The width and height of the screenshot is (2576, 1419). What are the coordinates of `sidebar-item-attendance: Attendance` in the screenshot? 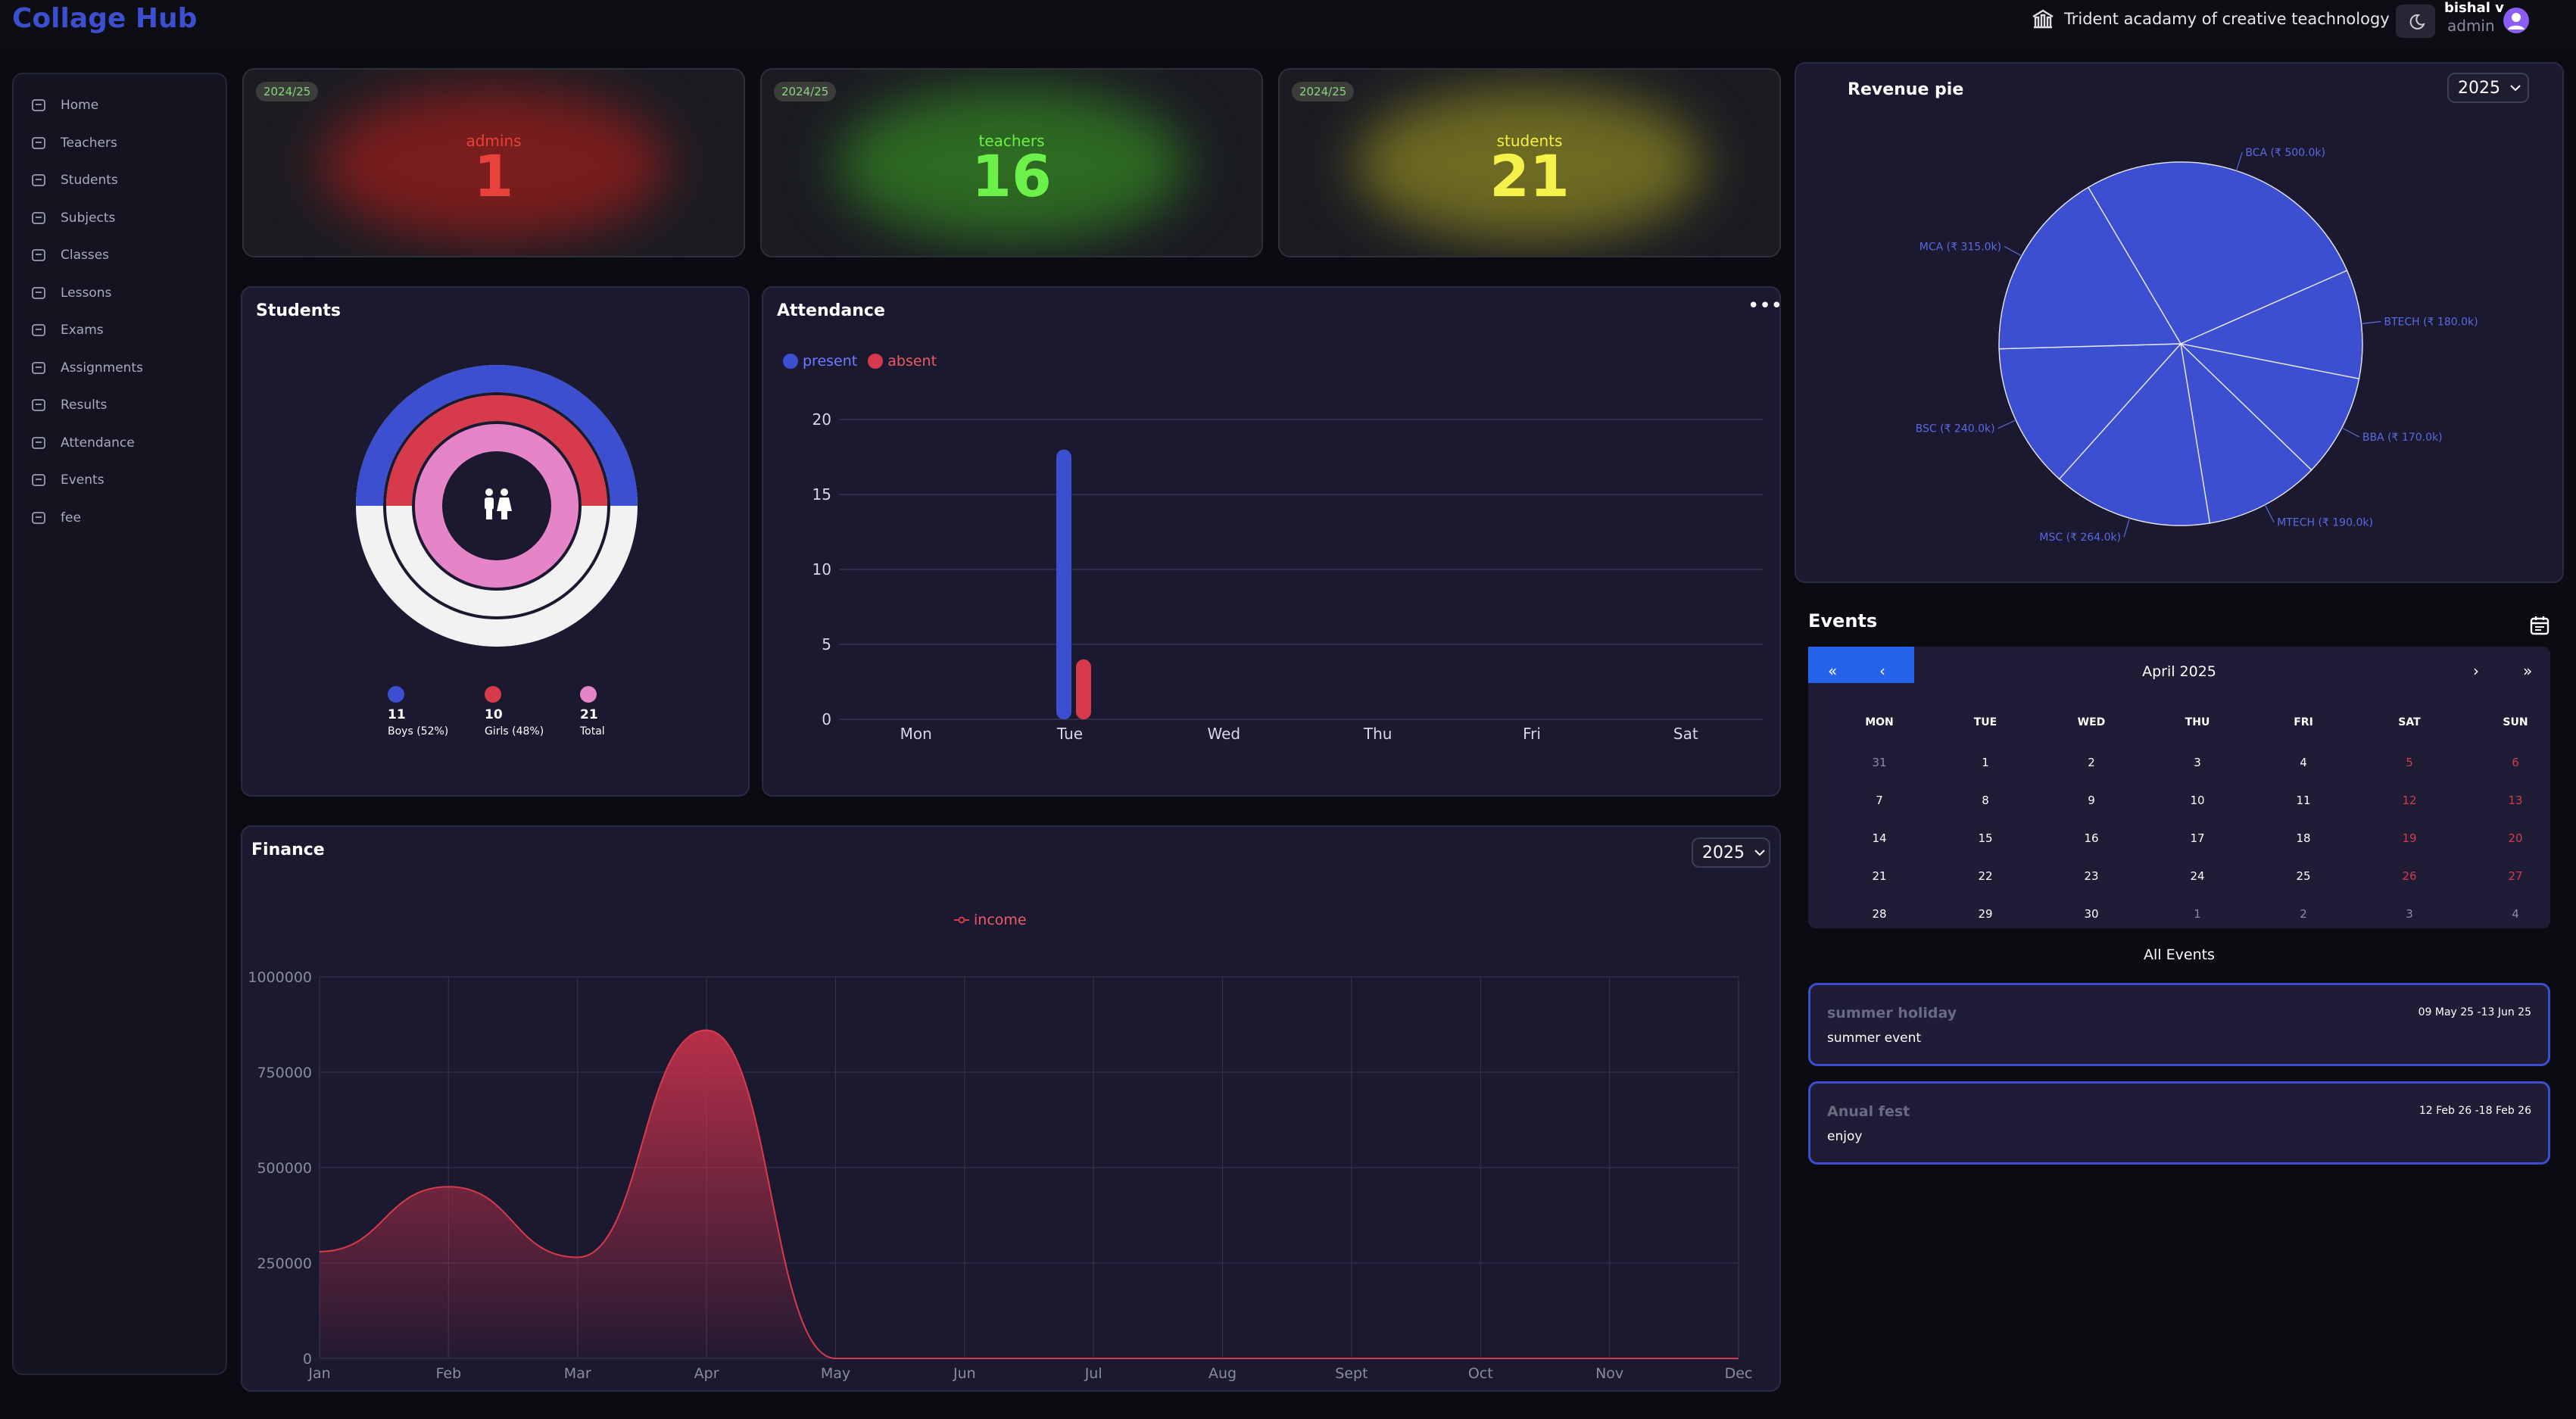 It's located at (82, 443).